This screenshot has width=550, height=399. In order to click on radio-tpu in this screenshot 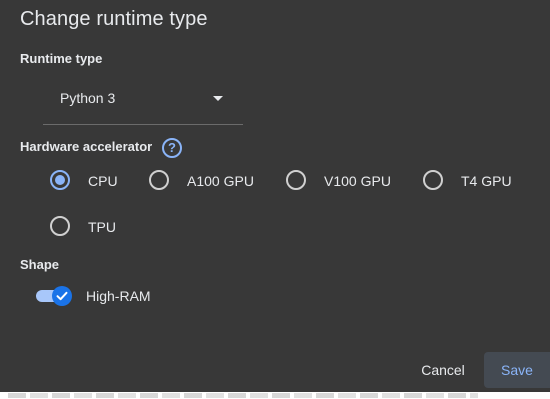, I will do `click(60, 226)`.